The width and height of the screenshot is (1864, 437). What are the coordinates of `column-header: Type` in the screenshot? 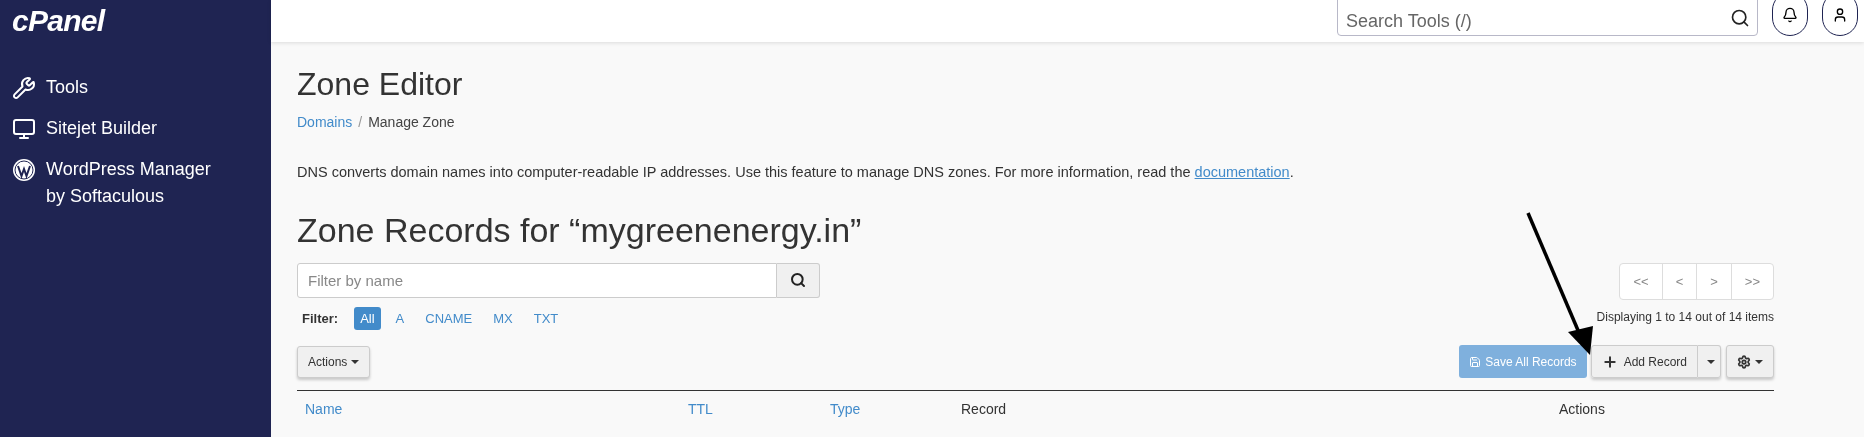 It's located at (845, 409).